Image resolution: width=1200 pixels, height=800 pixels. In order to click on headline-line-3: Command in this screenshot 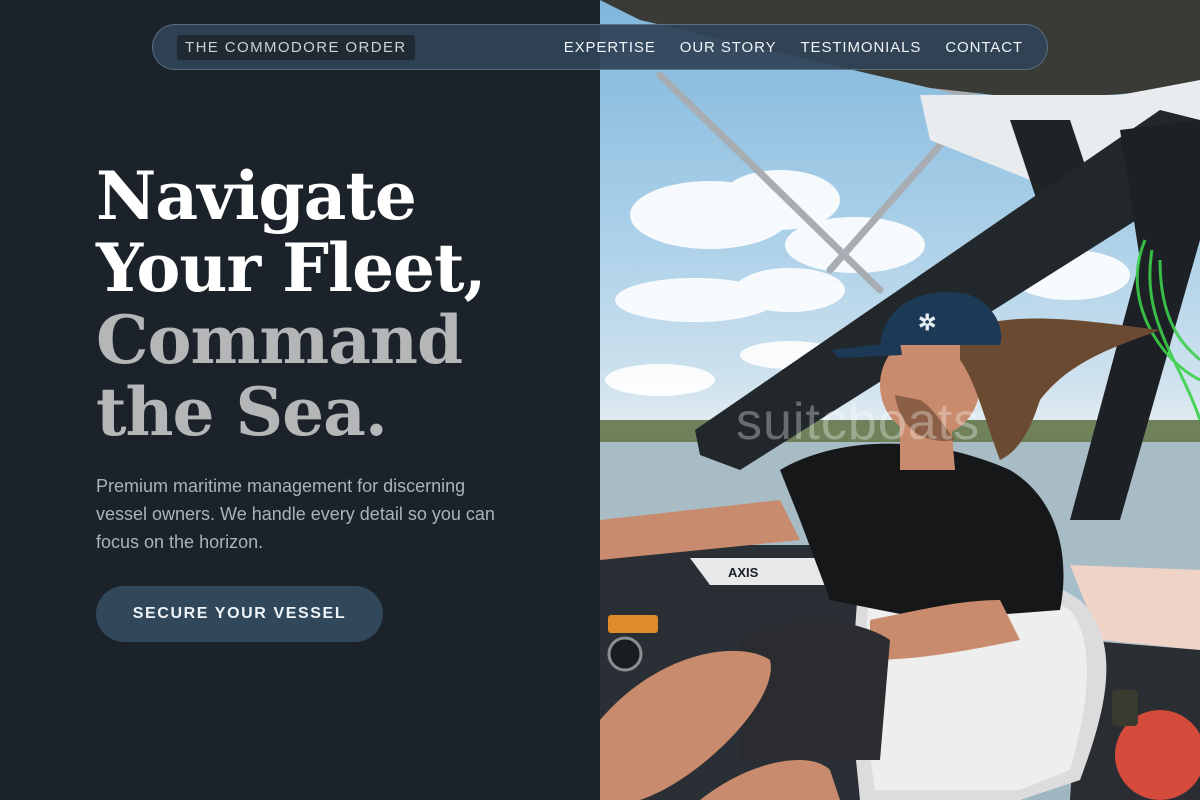, I will do `click(279, 340)`.